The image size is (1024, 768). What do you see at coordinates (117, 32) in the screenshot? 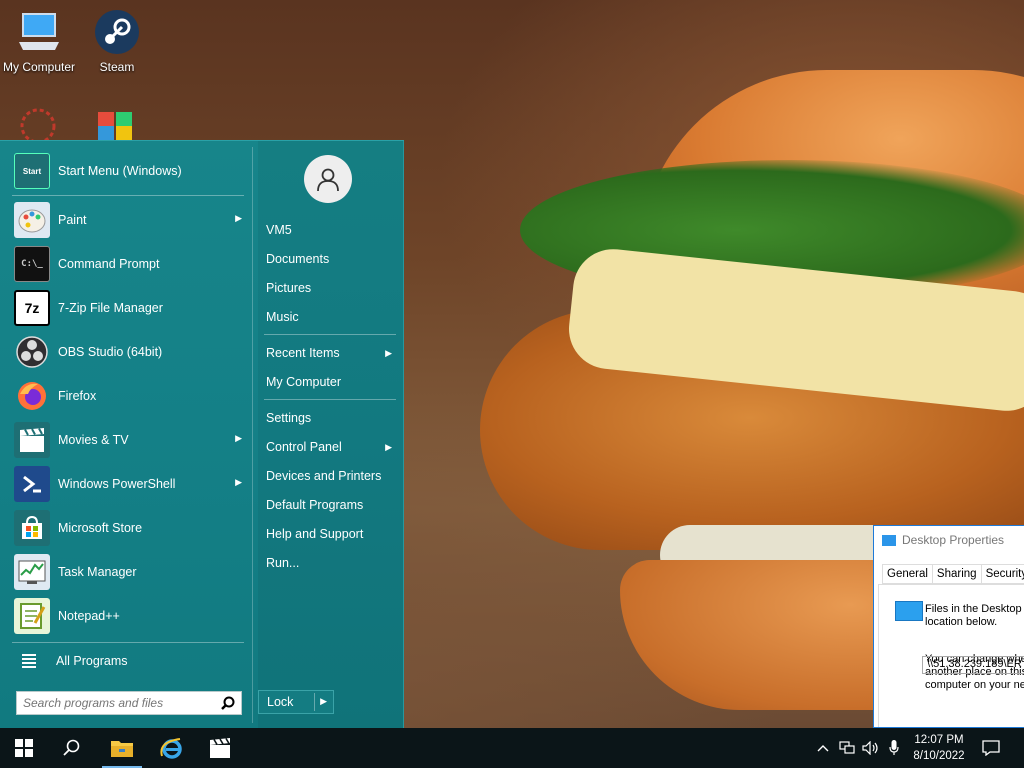
I see `steam-icon` at bounding box center [117, 32].